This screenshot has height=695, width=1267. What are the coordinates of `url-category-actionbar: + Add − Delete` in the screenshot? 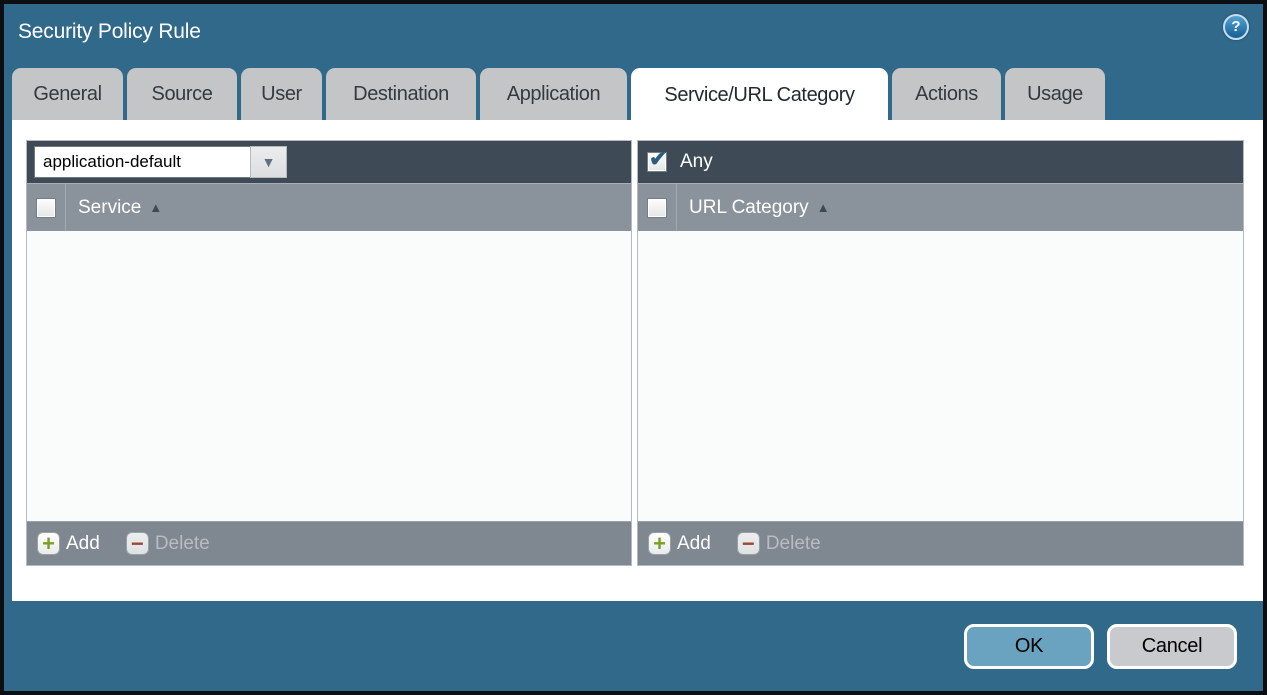 It's located at (940, 543).